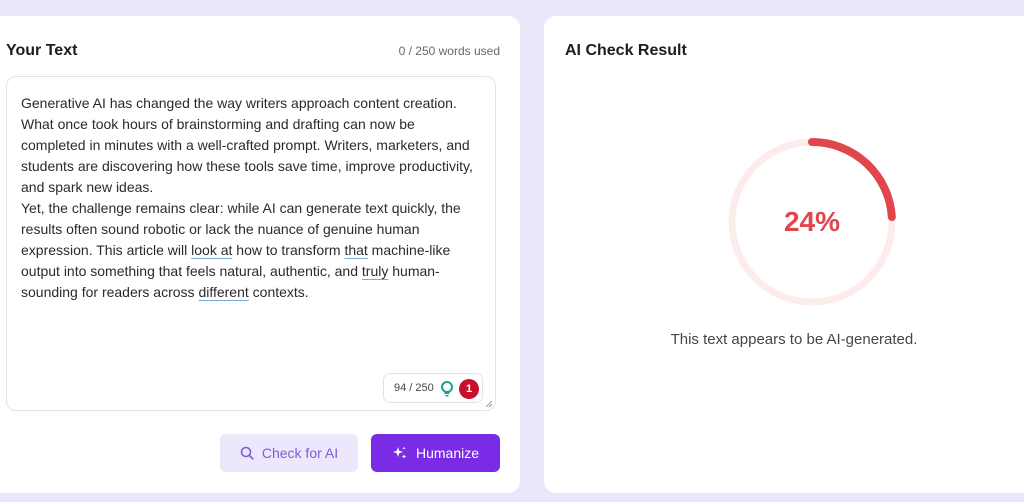  Describe the element at coordinates (288, 250) in the screenshot. I see `text-segment: how to transform` at that location.